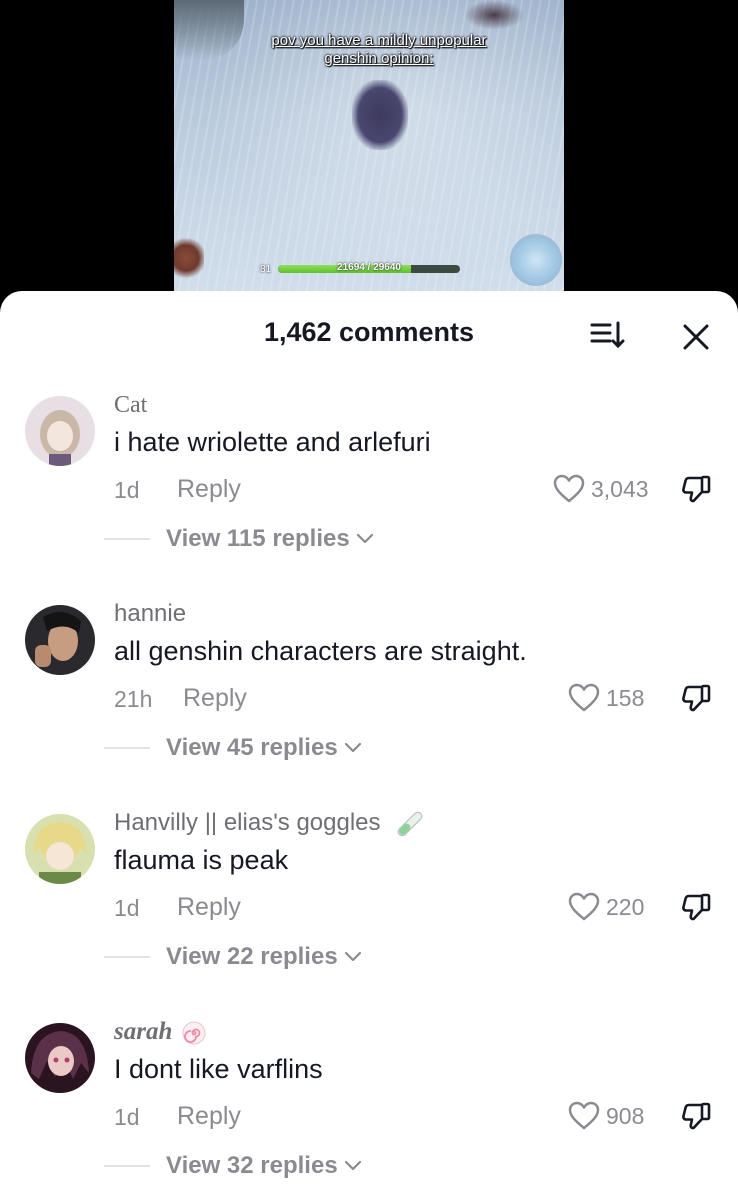 This screenshot has width=738, height=1199. Describe the element at coordinates (379, 58) in the screenshot. I see `caption-line-2: genshin opinion:` at that location.